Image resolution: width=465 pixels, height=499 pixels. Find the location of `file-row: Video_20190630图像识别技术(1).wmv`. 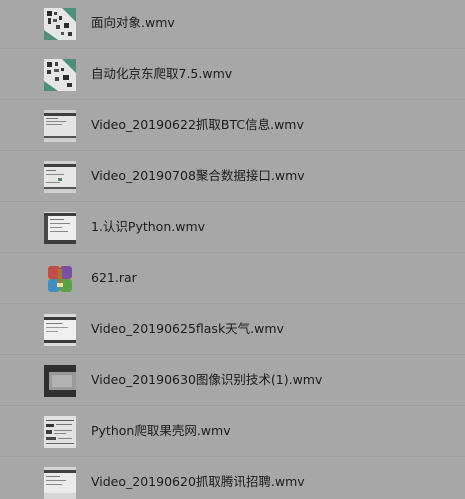

file-row: Video_20190630图像识别技术(1).wmv is located at coordinates (232, 380).